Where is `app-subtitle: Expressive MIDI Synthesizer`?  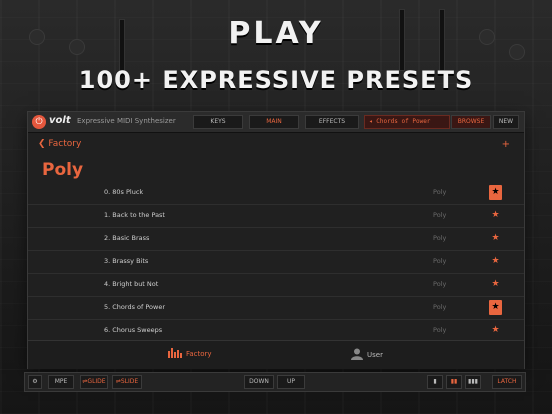 app-subtitle: Expressive MIDI Synthesizer is located at coordinates (126, 121).